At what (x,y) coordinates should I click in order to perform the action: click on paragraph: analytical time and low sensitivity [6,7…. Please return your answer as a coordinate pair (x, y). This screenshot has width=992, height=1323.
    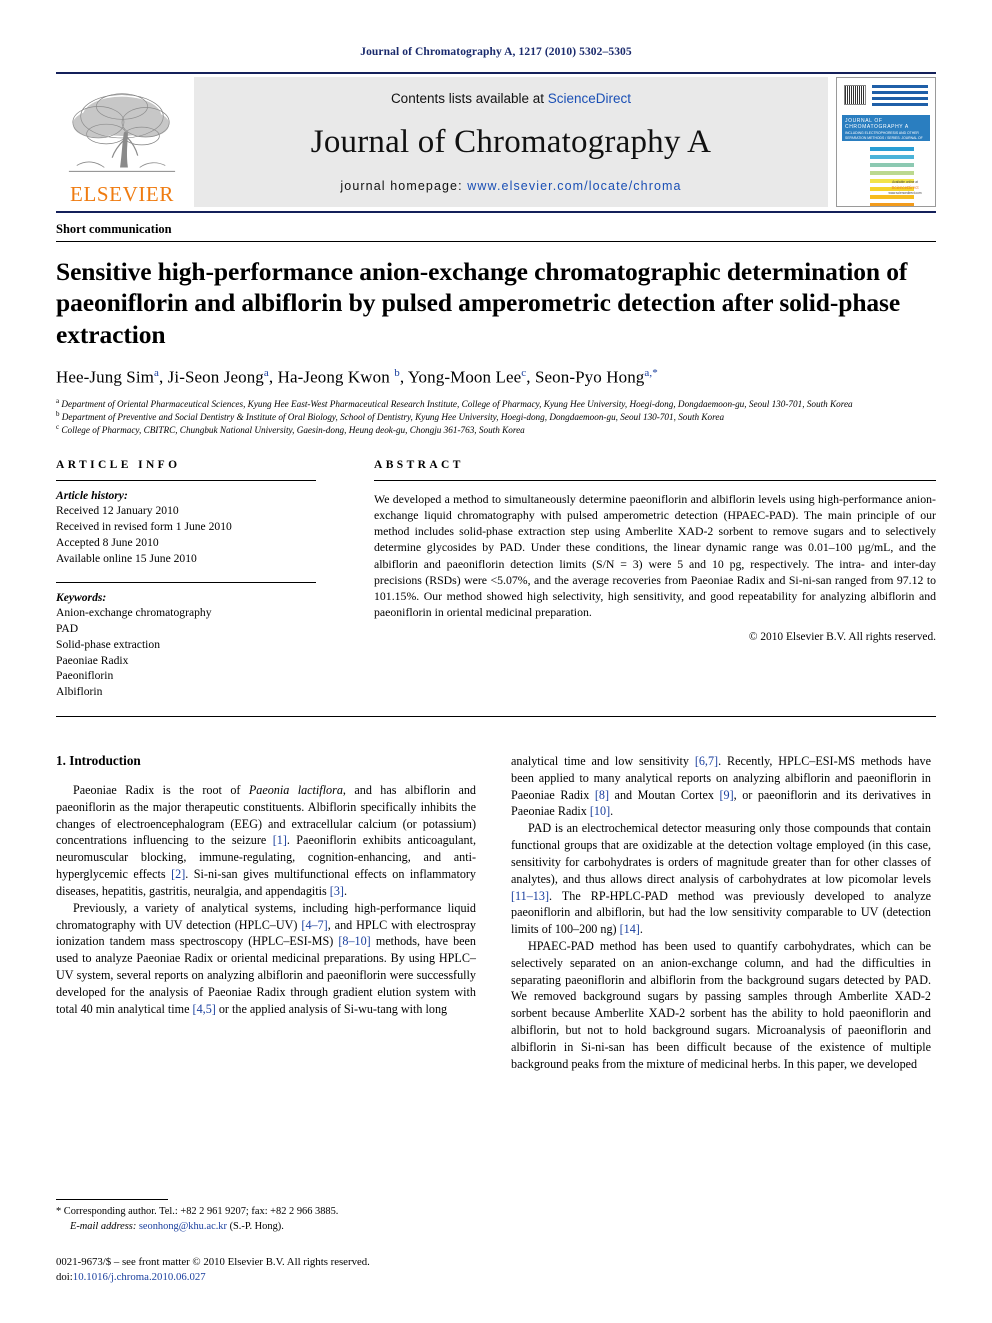
    Looking at the image, I should click on (721, 786).